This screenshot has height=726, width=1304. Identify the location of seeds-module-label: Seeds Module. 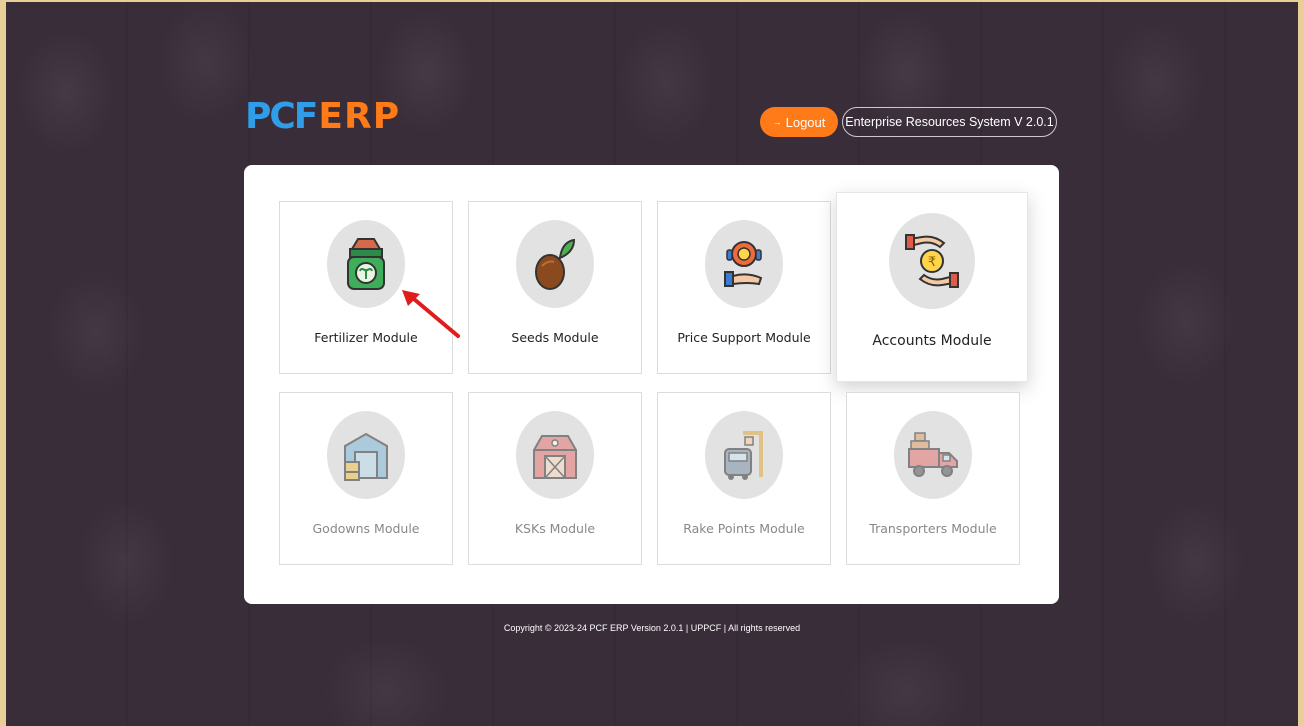
(555, 337).